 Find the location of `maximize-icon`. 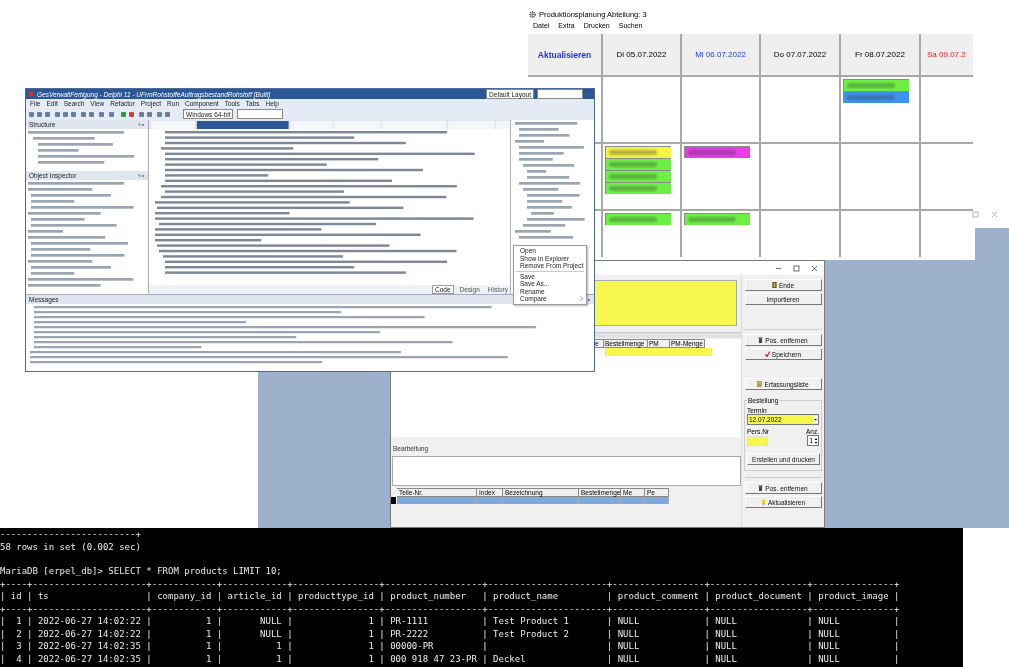

maximize-icon is located at coordinates (796, 268).